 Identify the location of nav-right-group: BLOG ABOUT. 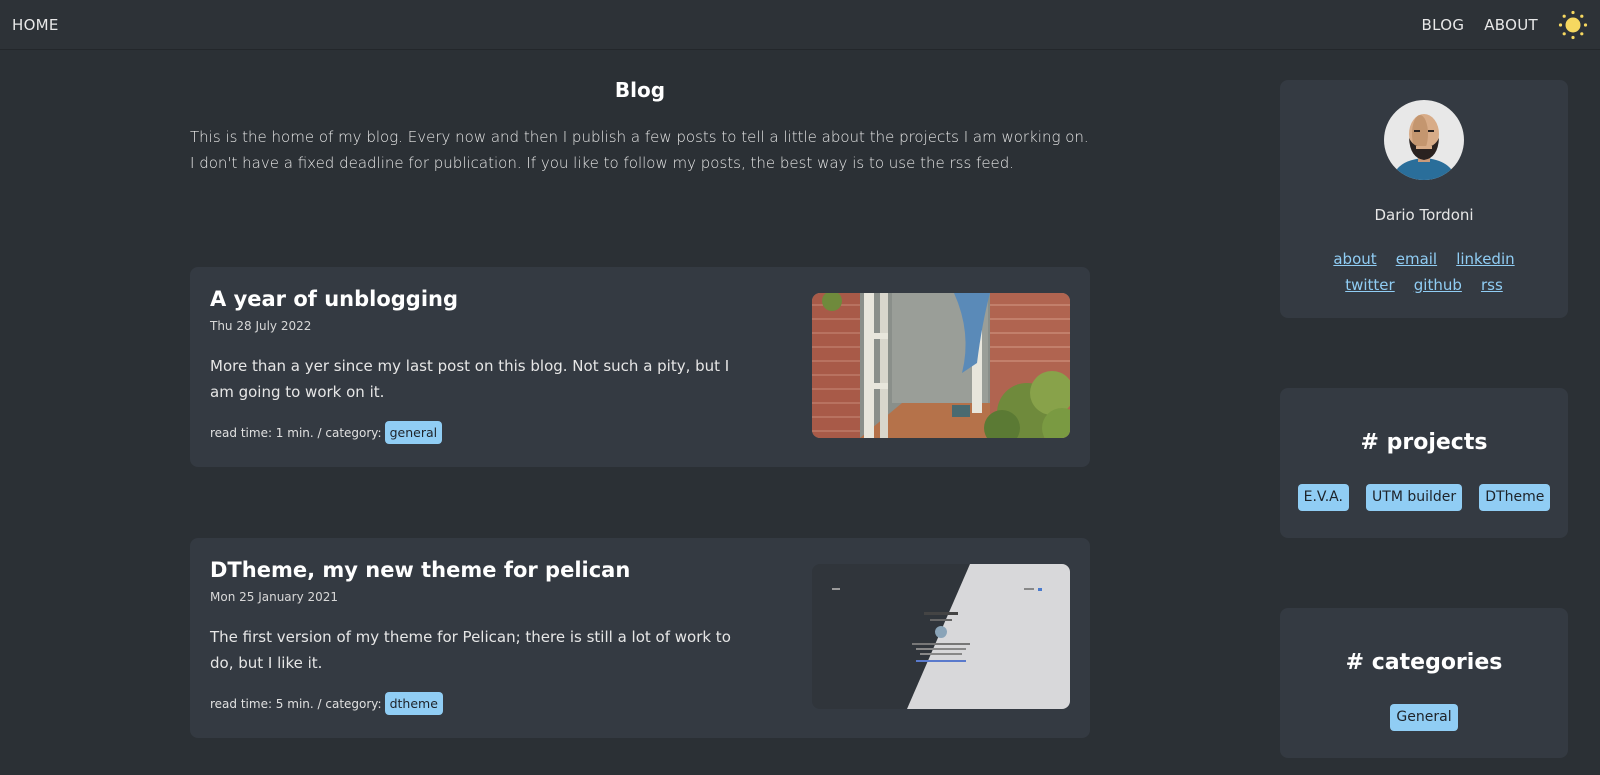
(1505, 25).